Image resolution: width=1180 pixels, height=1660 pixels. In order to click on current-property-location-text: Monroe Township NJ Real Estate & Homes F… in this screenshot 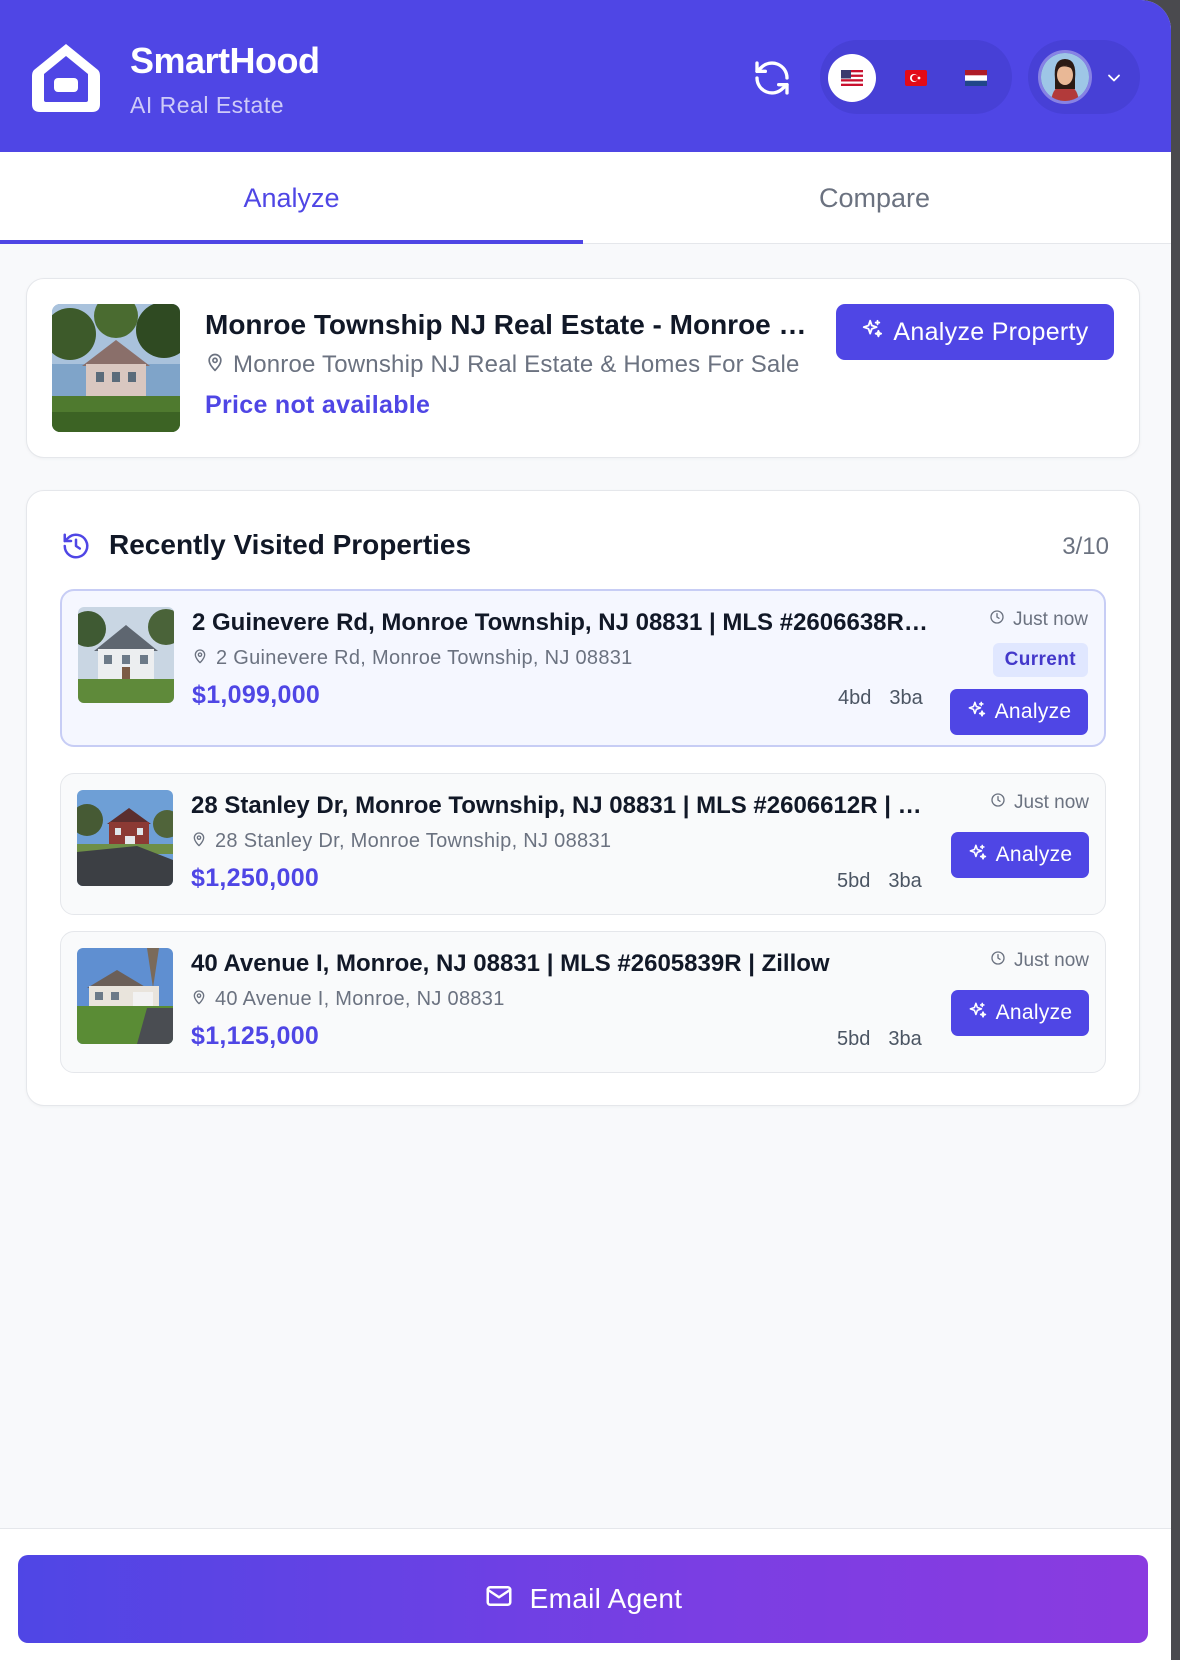, I will do `click(516, 364)`.